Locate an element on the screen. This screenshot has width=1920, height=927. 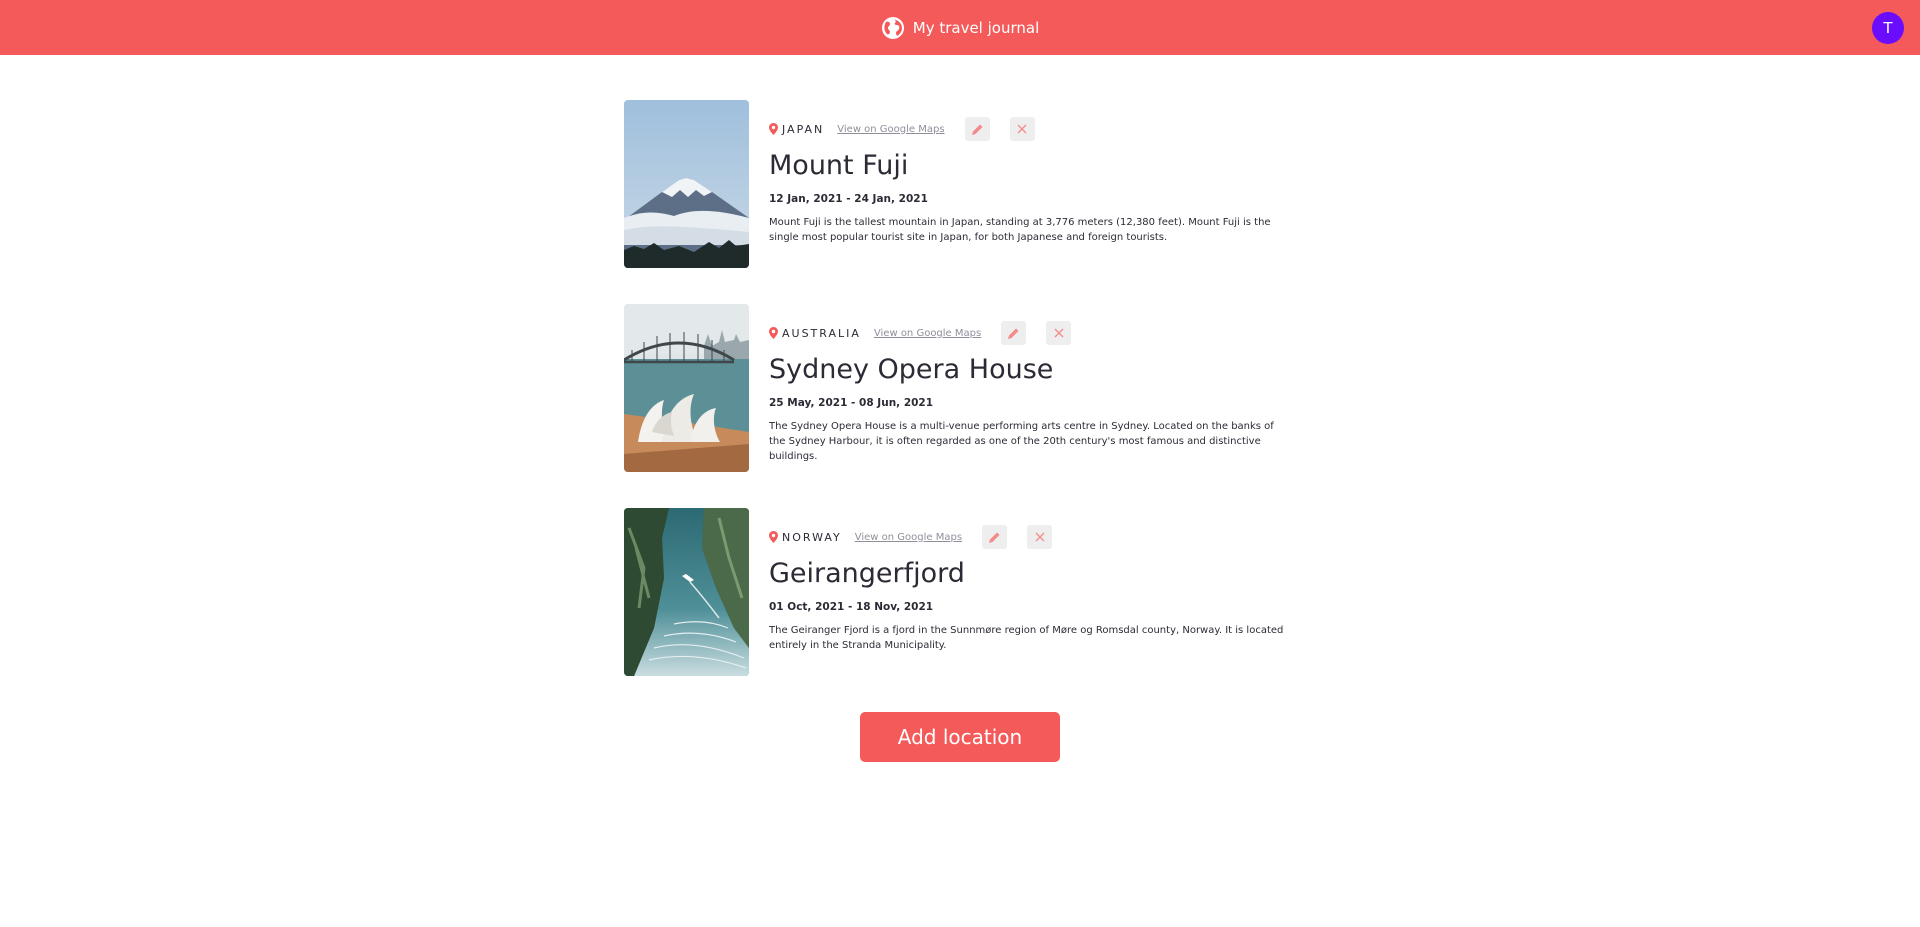
entry-photo-mount-fuji is located at coordinates (686, 184).